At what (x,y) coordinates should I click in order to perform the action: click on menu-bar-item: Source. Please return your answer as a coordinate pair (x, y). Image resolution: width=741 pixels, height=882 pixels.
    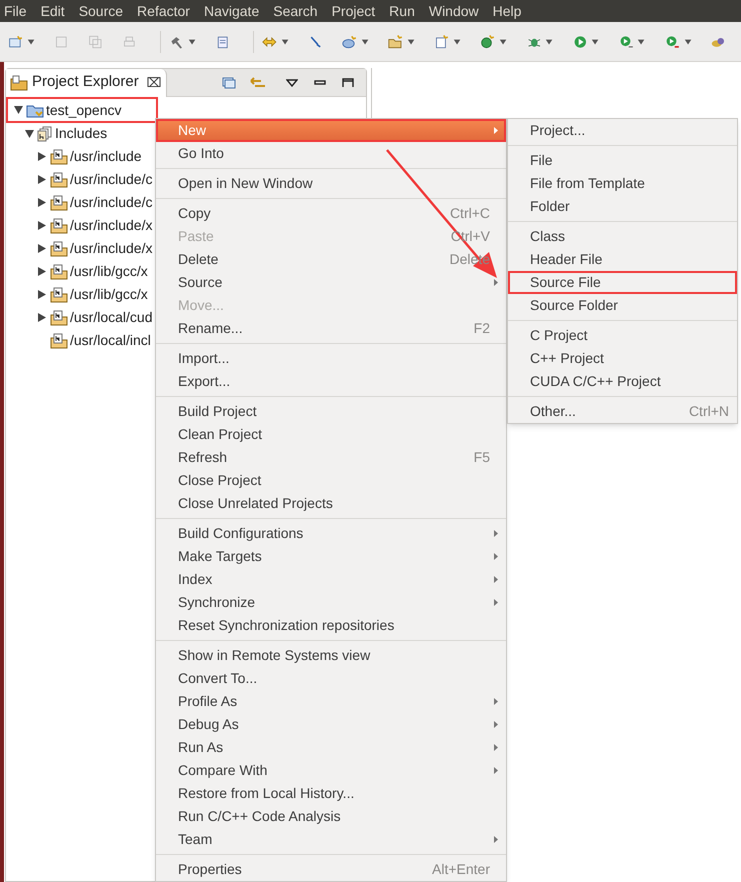
    Looking at the image, I should click on (101, 11).